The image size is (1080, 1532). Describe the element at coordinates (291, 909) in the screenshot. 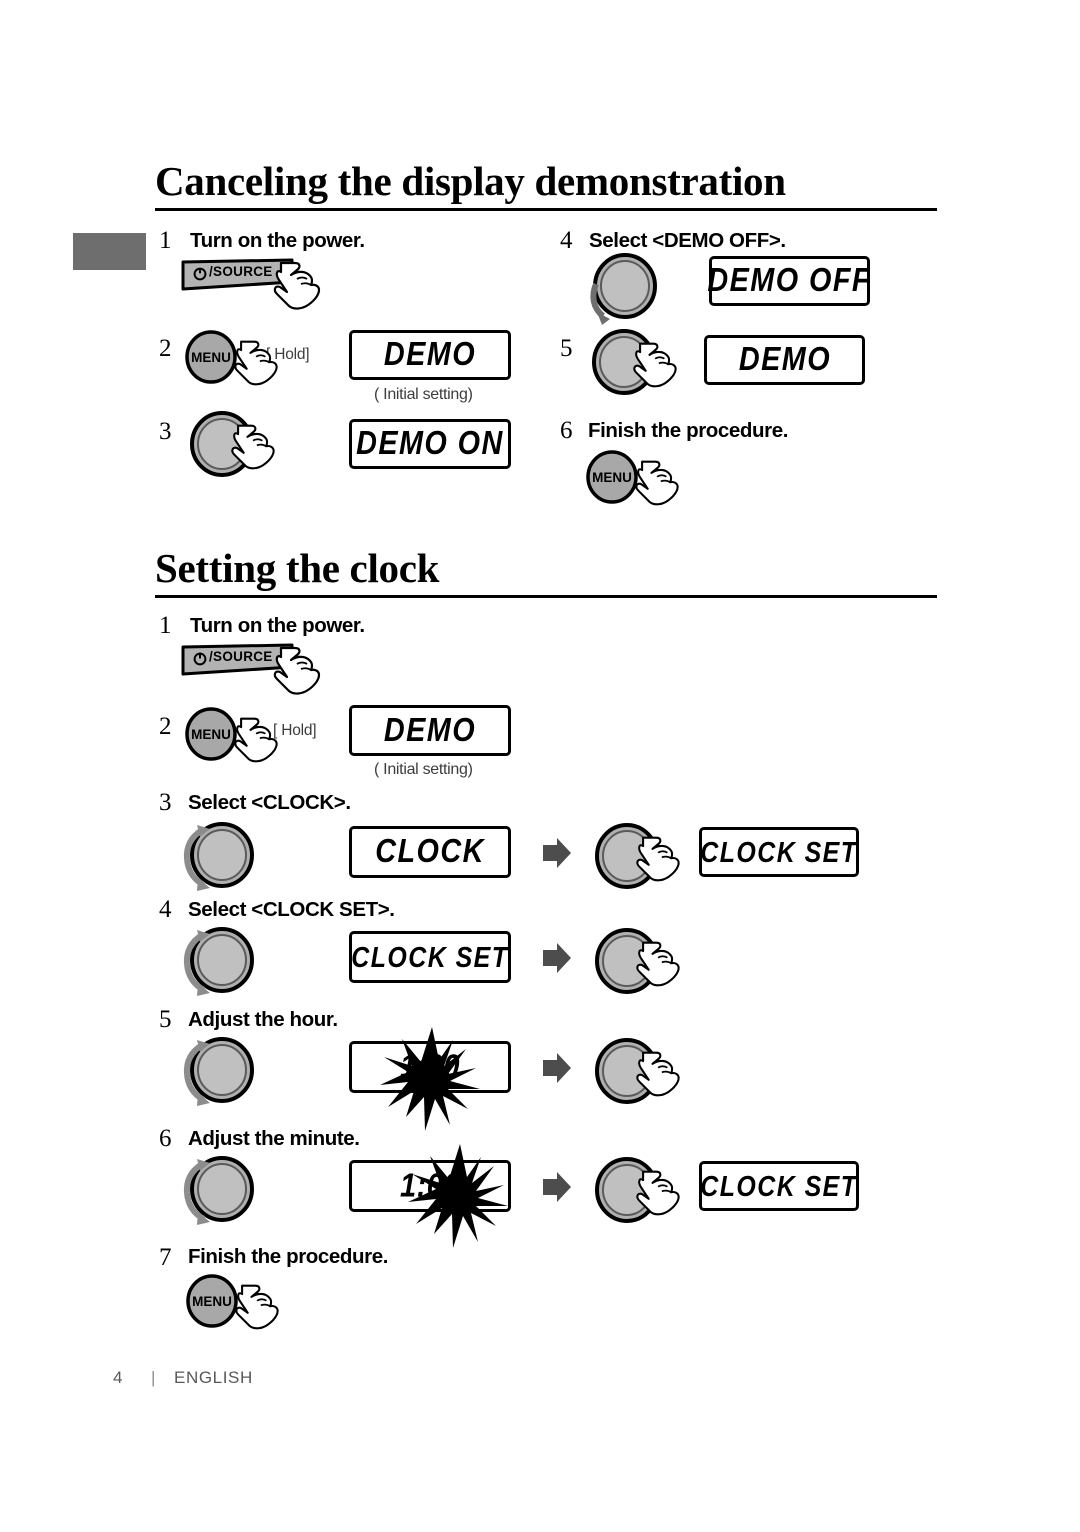

I see `step-text-s2-4: Select <CLOCK SET>.` at that location.